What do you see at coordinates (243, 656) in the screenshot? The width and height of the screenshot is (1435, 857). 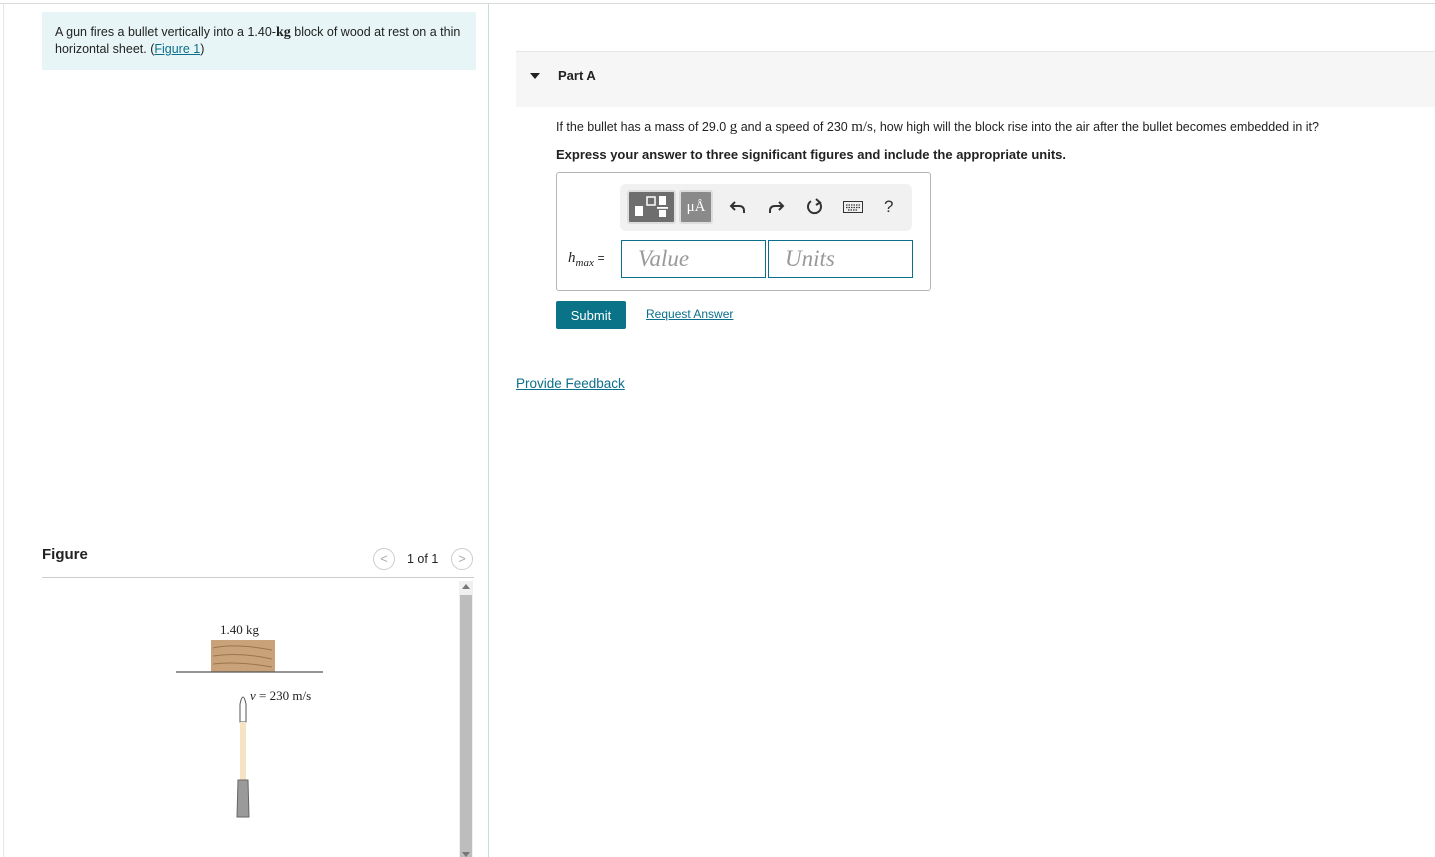 I see `wood-block` at bounding box center [243, 656].